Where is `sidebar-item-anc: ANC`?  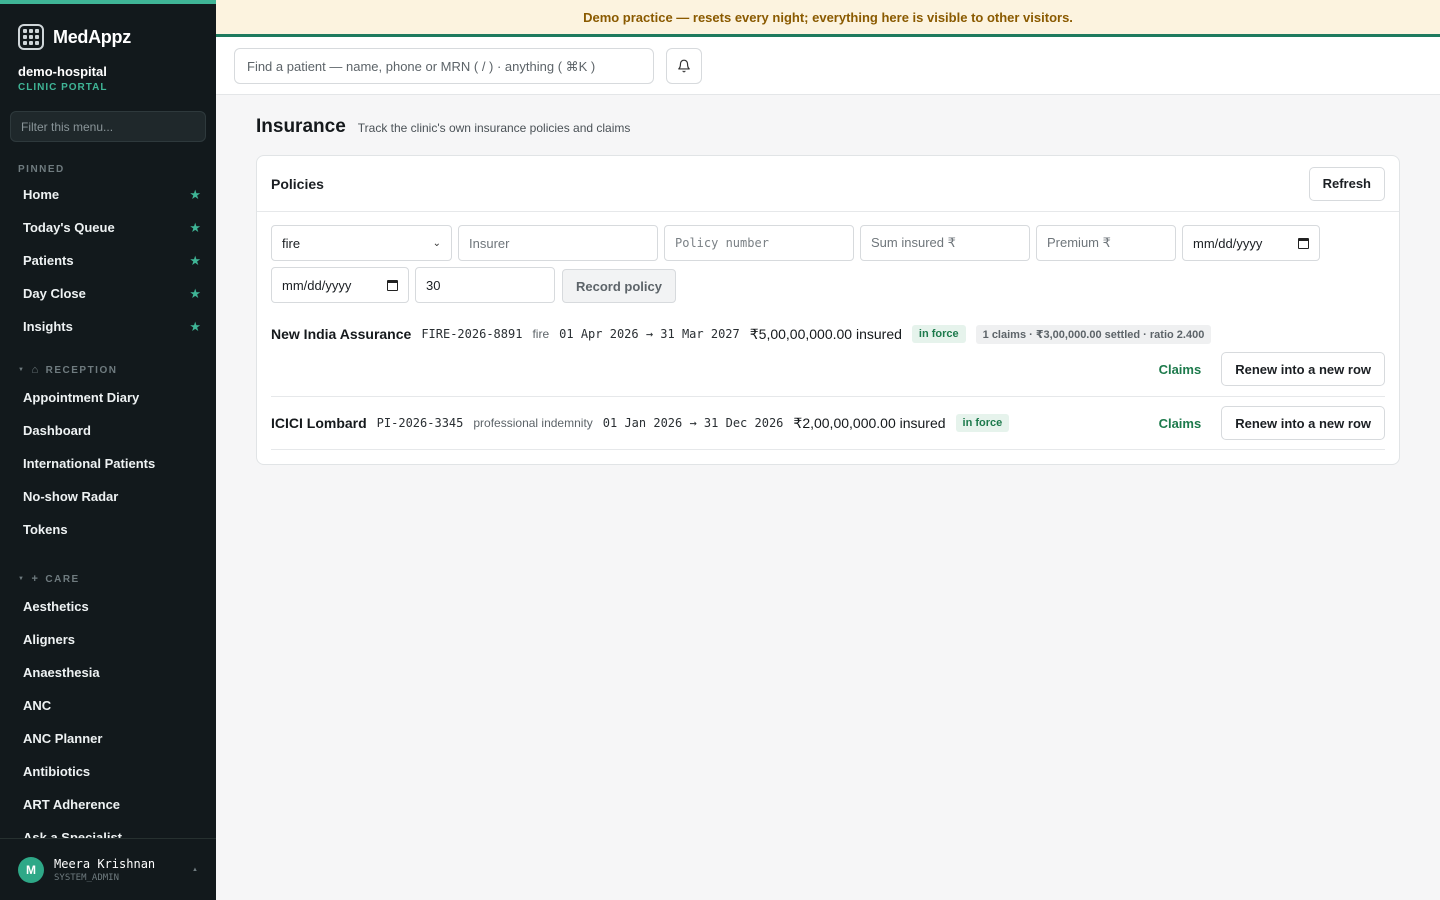
sidebar-item-anc: ANC is located at coordinates (108, 705).